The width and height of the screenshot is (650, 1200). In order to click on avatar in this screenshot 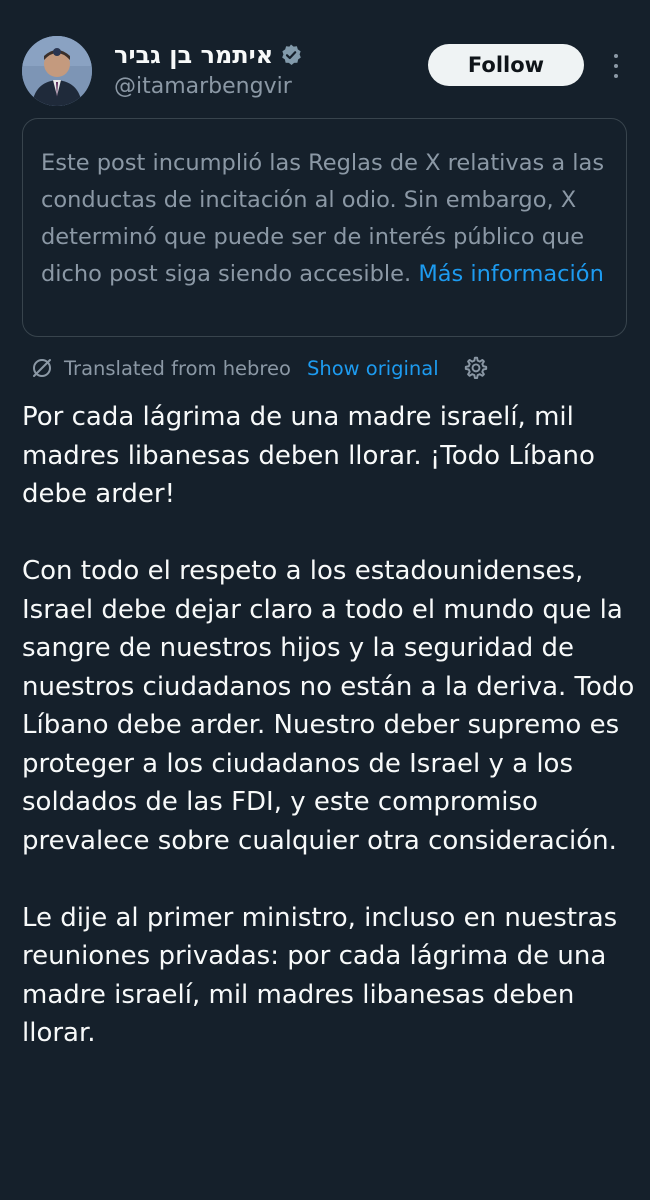, I will do `click(57, 71)`.